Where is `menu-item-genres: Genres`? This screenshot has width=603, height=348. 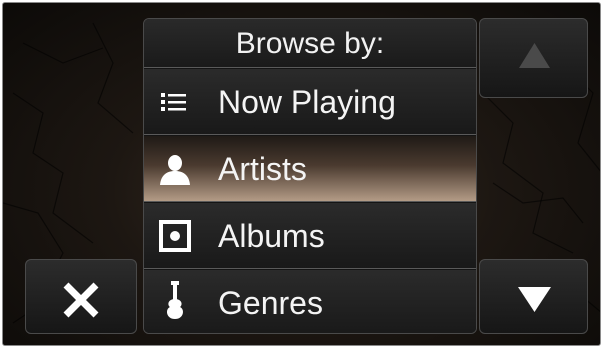 menu-item-genres: Genres is located at coordinates (310, 301).